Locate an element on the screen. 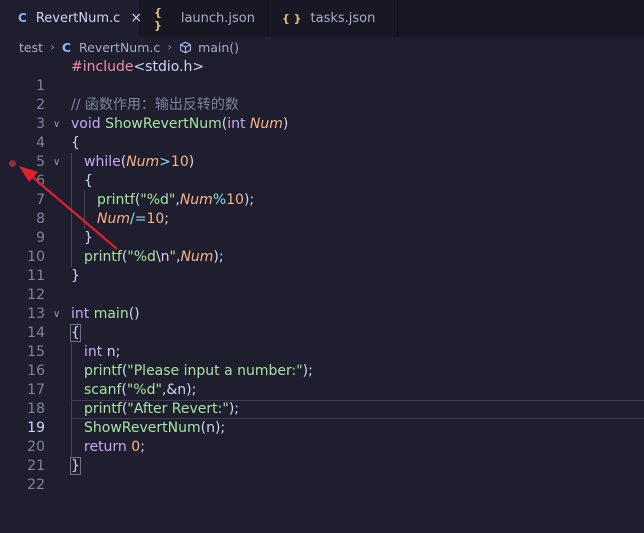 This screenshot has width=644, height=533. breadcrumb: test › C RevertNum.c › main() is located at coordinates (322, 47).